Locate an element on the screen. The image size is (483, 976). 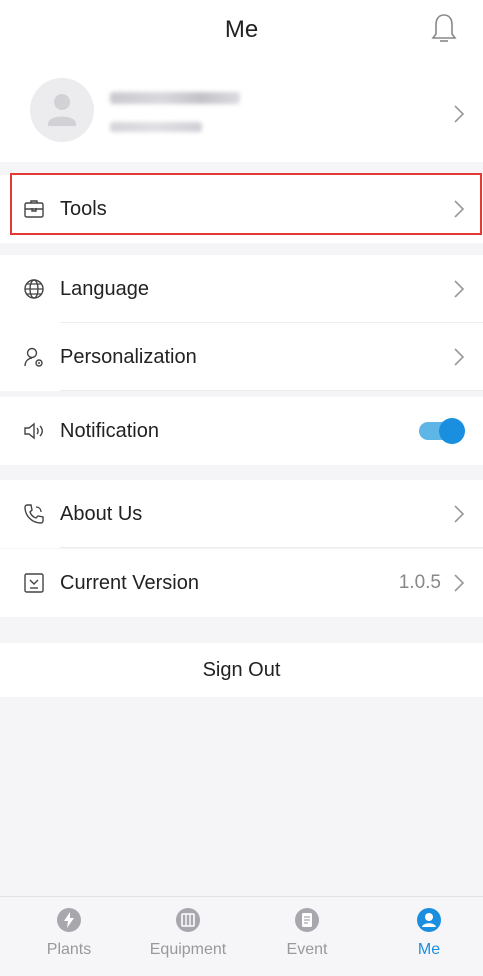
menu-item-language: Language is located at coordinates (241, 289).